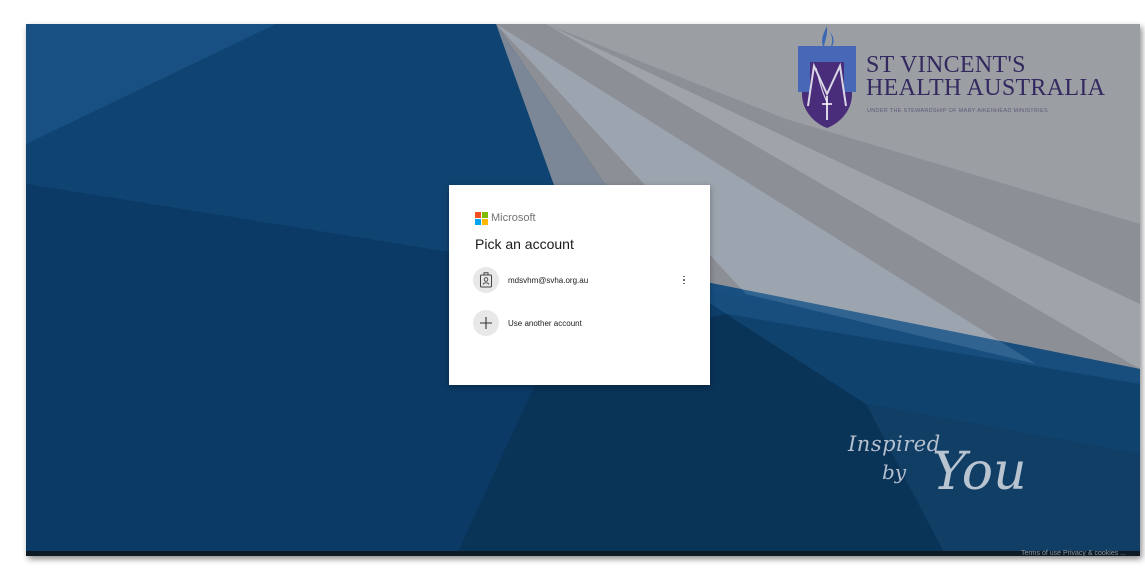  Describe the element at coordinates (513, 218) in the screenshot. I see `microsoft-wordmark: Microsoft` at that location.